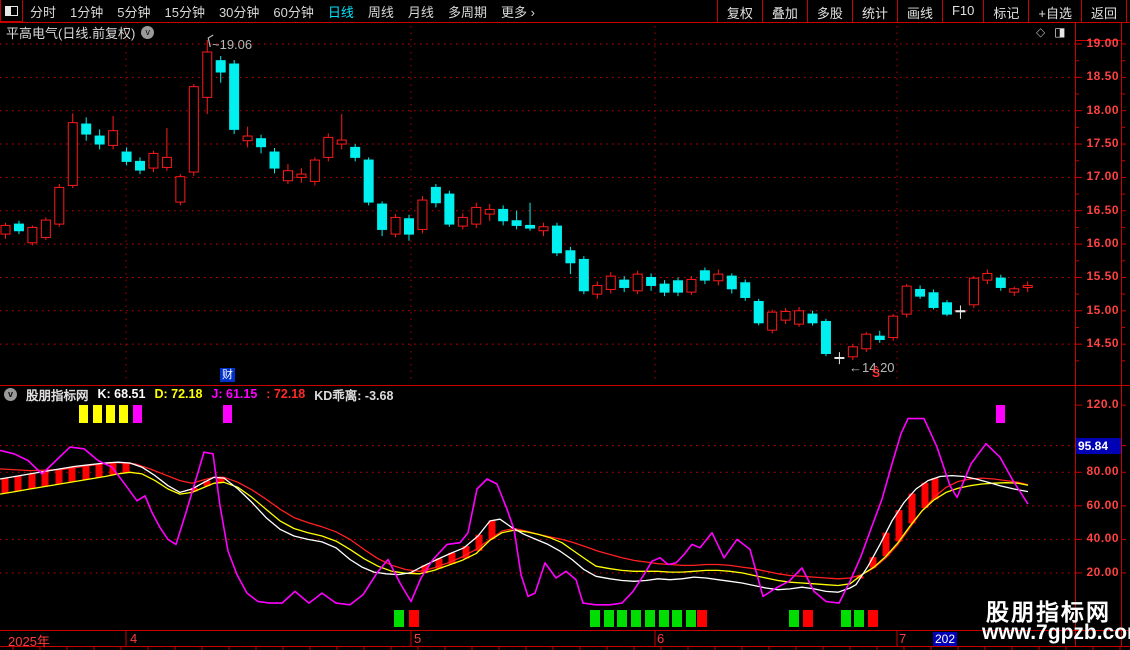  I want to click on price-axis-label: 15.50, so click(1102, 276).